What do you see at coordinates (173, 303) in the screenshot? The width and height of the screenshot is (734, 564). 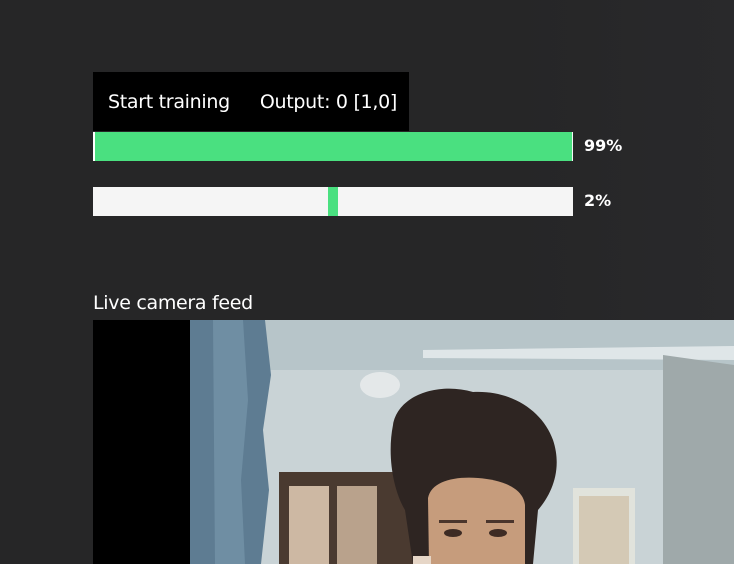 I see `camera-feed-title: Live camera feed` at bounding box center [173, 303].